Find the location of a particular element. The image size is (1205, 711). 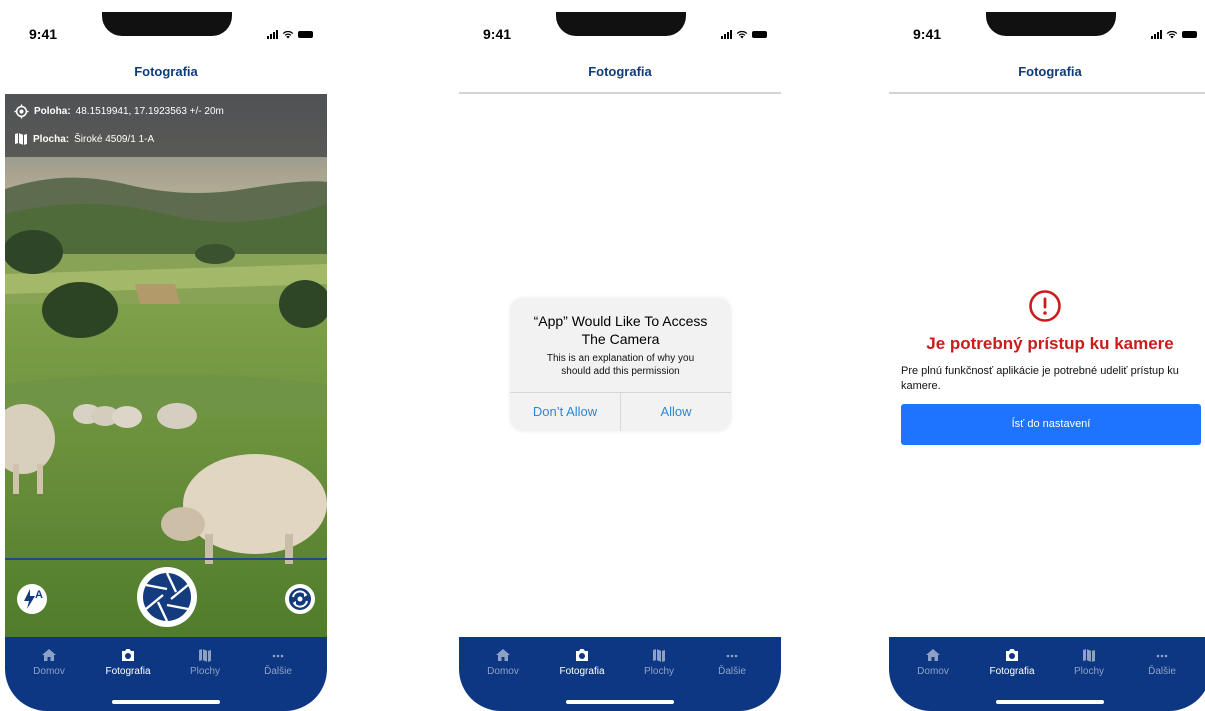

location-row: Poloha: 48.1519941, 17.1923563 +/- 20m is located at coordinates (119, 111).